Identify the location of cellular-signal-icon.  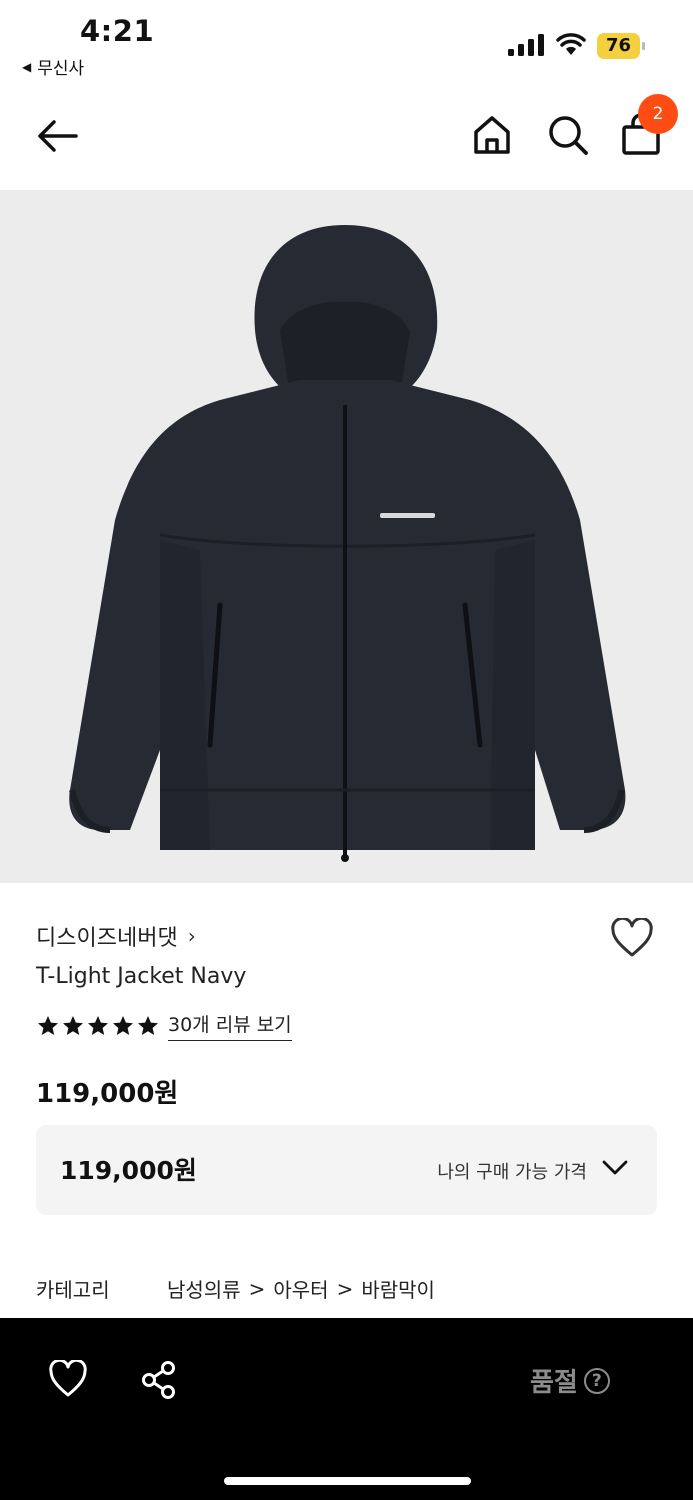
(526, 45).